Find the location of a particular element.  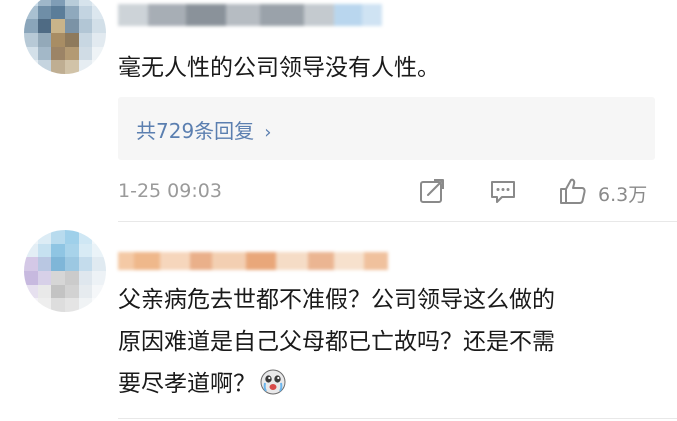

comment-text: 毫无人性的公司领导没有人性。 is located at coordinates (279, 68).